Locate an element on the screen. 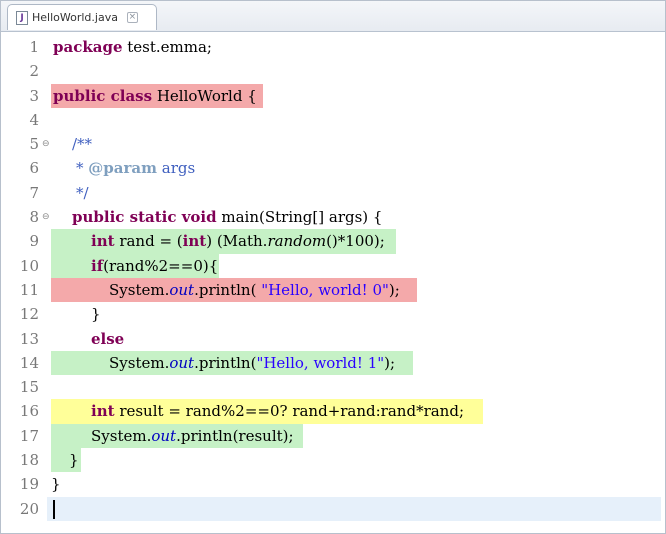 The height and width of the screenshot is (534, 666). code-line-current: 20 is located at coordinates (333, 508).